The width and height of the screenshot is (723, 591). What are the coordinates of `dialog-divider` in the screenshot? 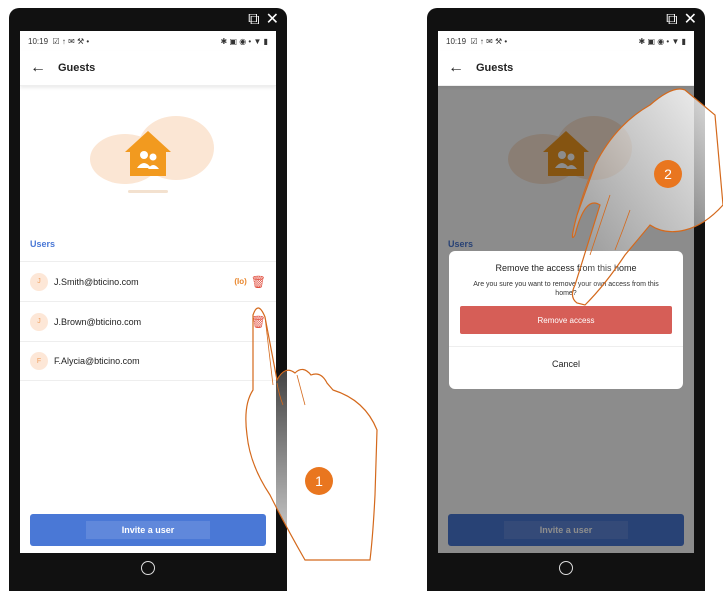 It's located at (566, 346).